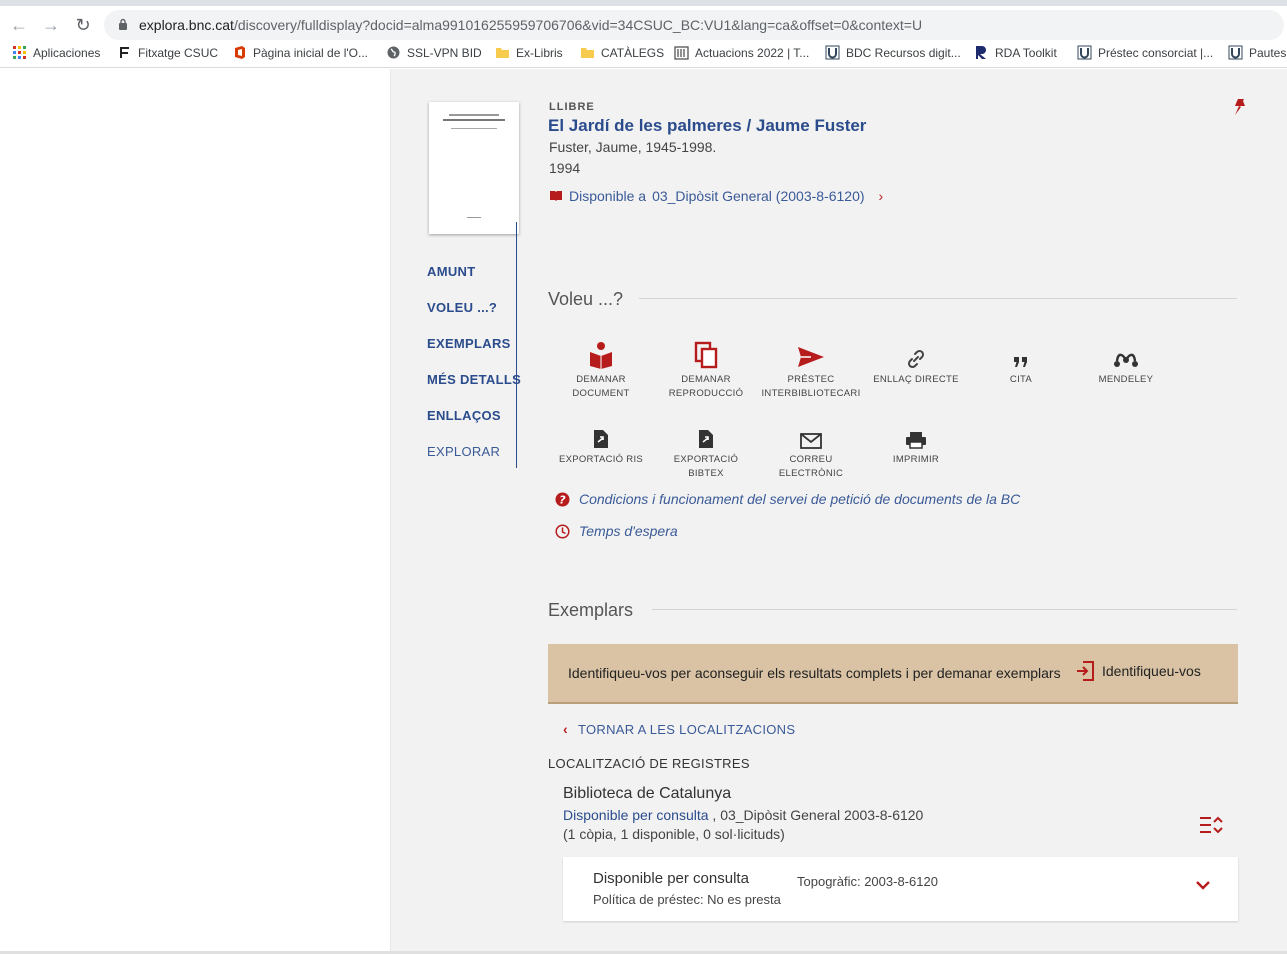 The image size is (1287, 954). What do you see at coordinates (679, 729) in the screenshot?
I see `back-to-locations-link: ‹ TORNAR A LES LOCALITZACIONS` at bounding box center [679, 729].